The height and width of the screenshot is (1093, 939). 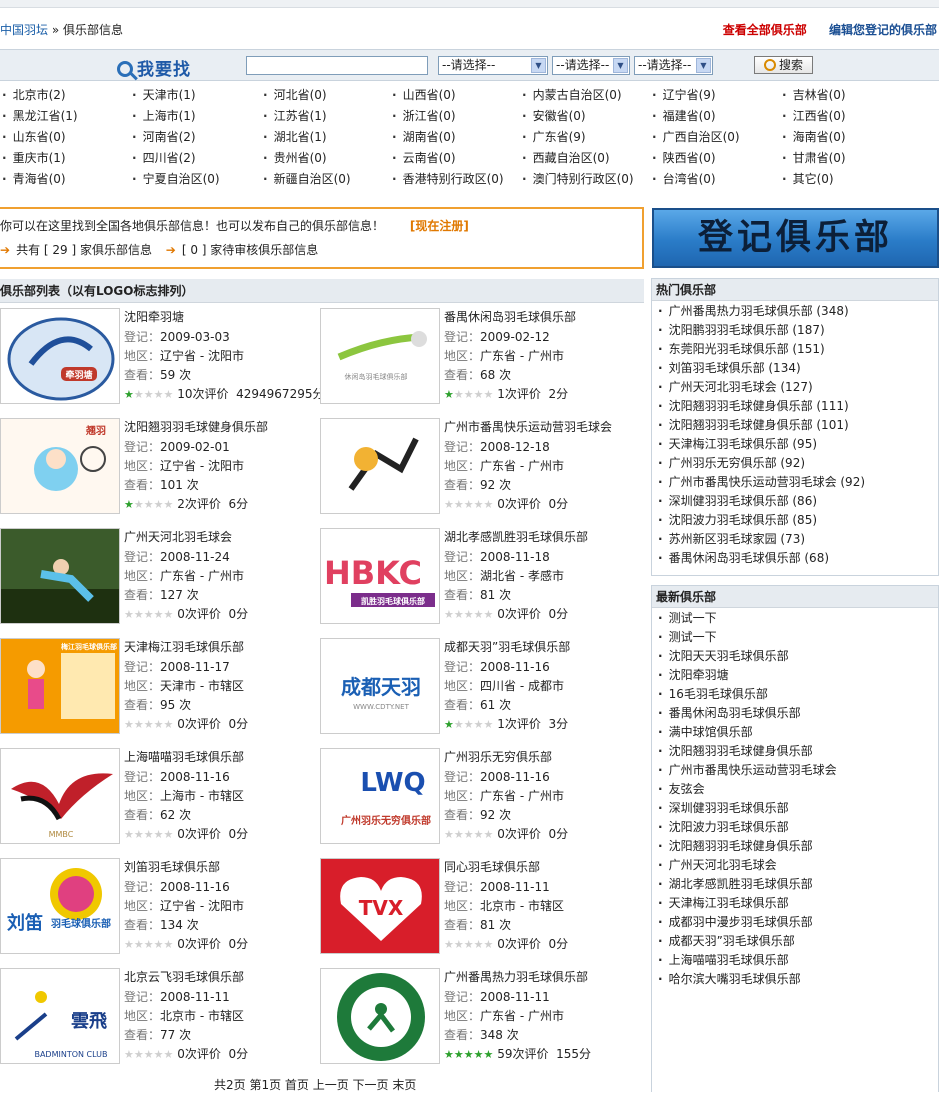 I want to click on club-name-link: 广州天河北羽毛球会, so click(x=178, y=536).